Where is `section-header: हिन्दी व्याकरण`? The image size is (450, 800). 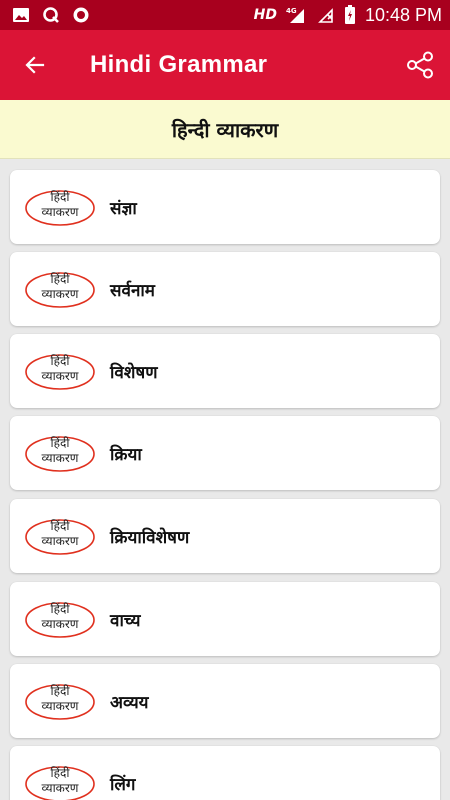 section-header: हिन्दी व्याकरण is located at coordinates (225, 129).